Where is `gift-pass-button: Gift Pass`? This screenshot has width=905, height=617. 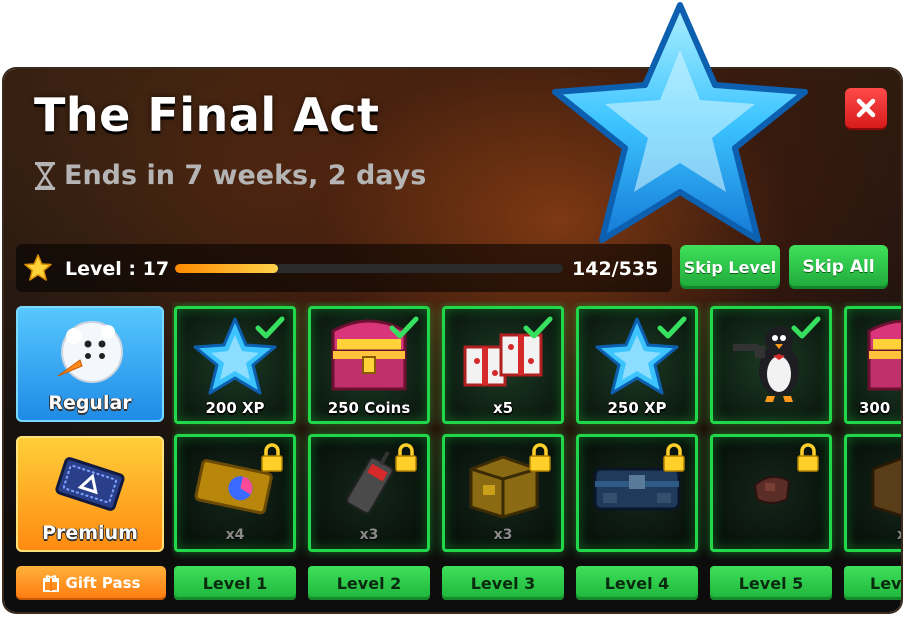 gift-pass-button: Gift Pass is located at coordinates (91, 583).